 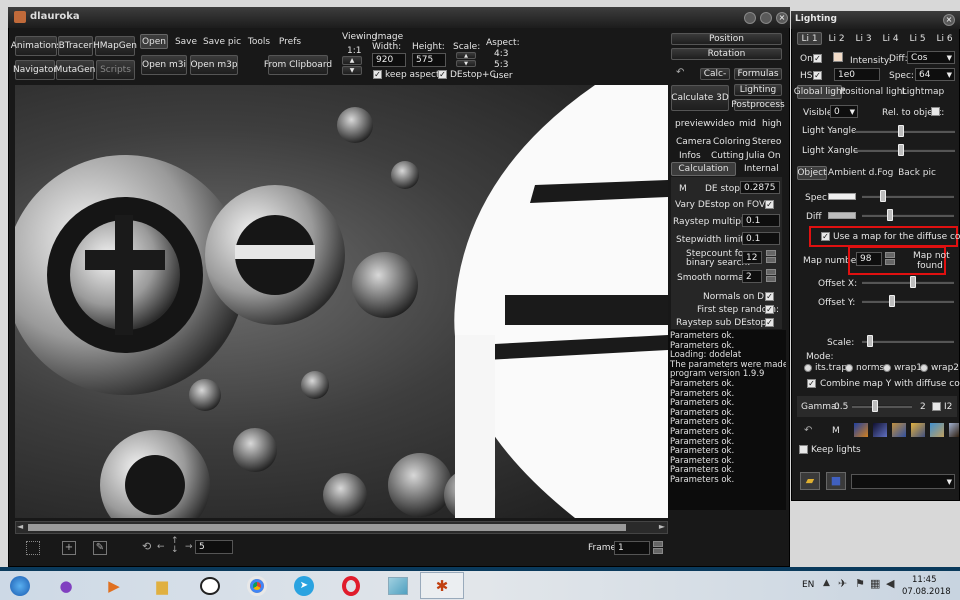 What do you see at coordinates (761, 169) in the screenshot?
I see `internal-tab: Internal` at bounding box center [761, 169].